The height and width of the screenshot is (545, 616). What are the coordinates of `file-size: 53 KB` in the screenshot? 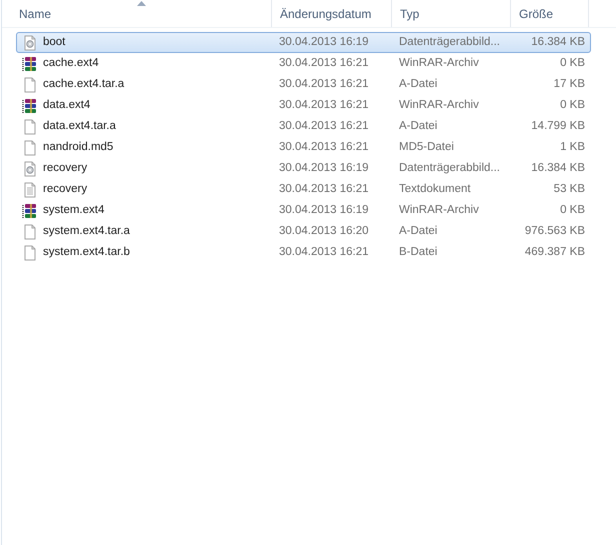 It's located at (569, 188).